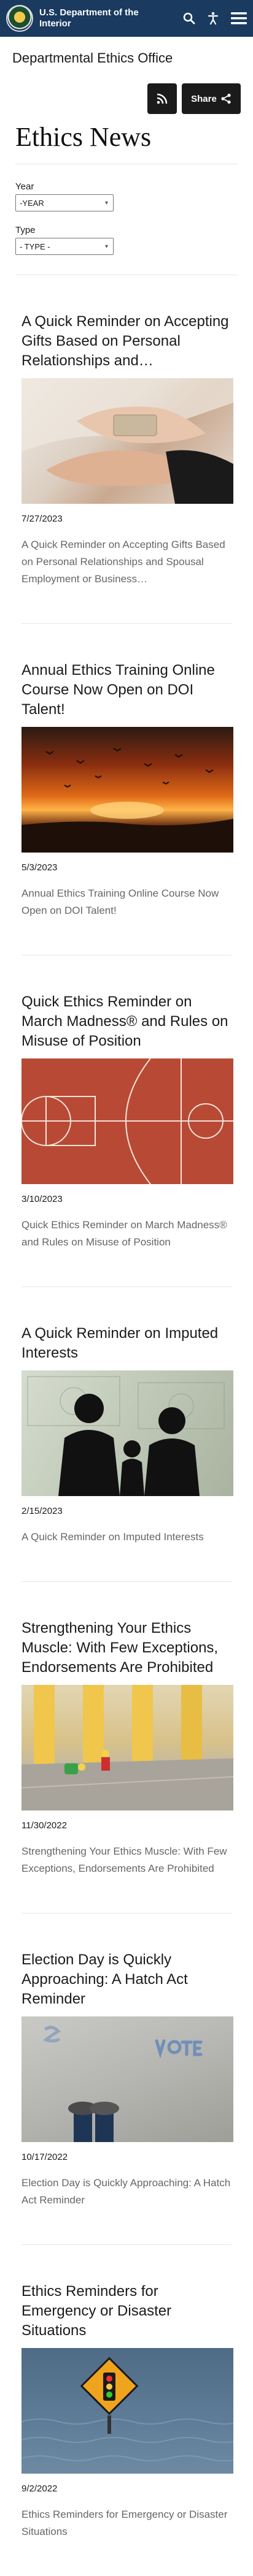 This screenshot has width=253, height=2576. Describe the element at coordinates (126, 1343) in the screenshot. I see `news-item-title: A Quick Reminder on Imputed Interests` at that location.